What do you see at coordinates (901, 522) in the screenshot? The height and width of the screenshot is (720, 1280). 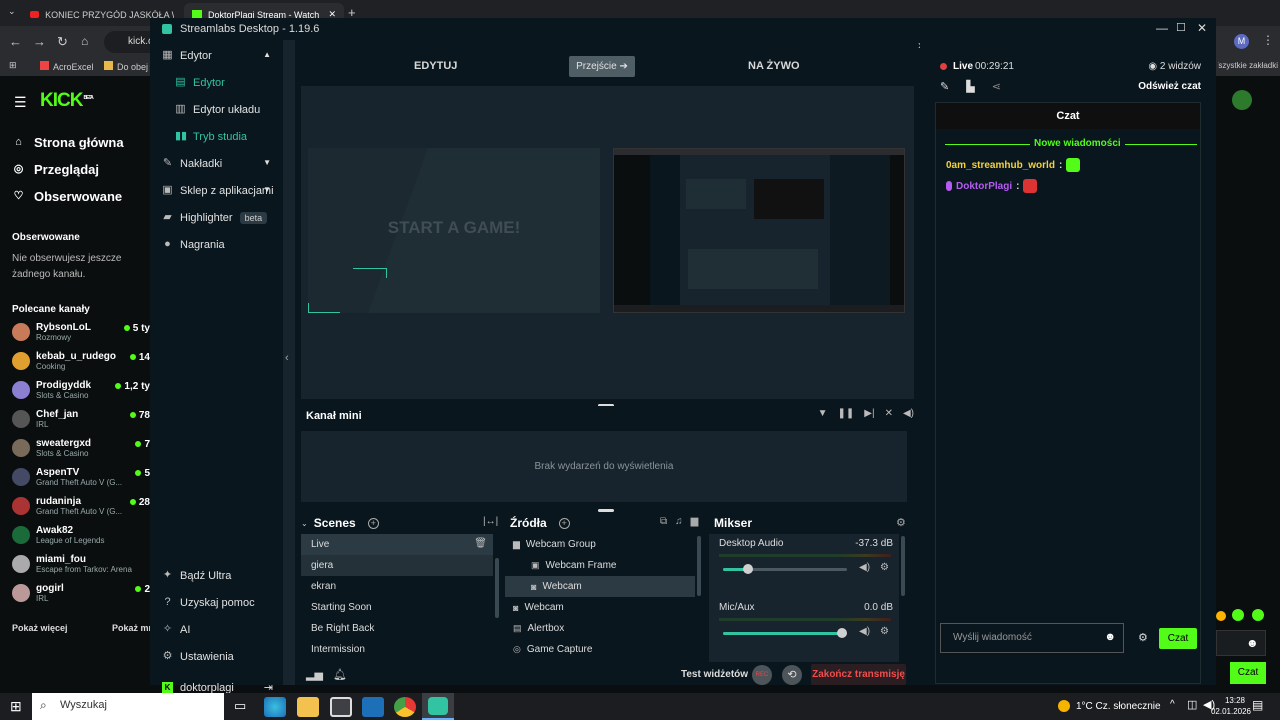 I see `mixer-settings-icon: ⚙` at bounding box center [901, 522].